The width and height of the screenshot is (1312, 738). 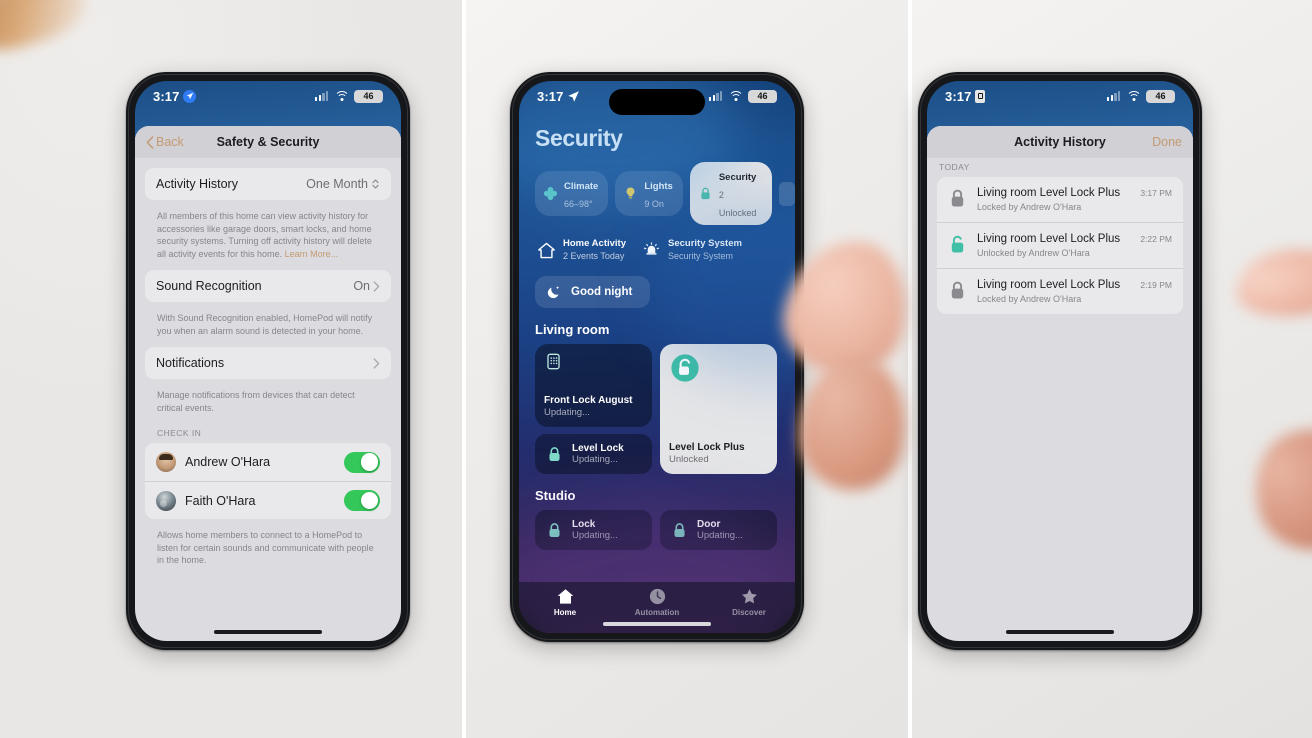 I want to click on sheet-nav-bar: Back Safety & Security, so click(x=268, y=142).